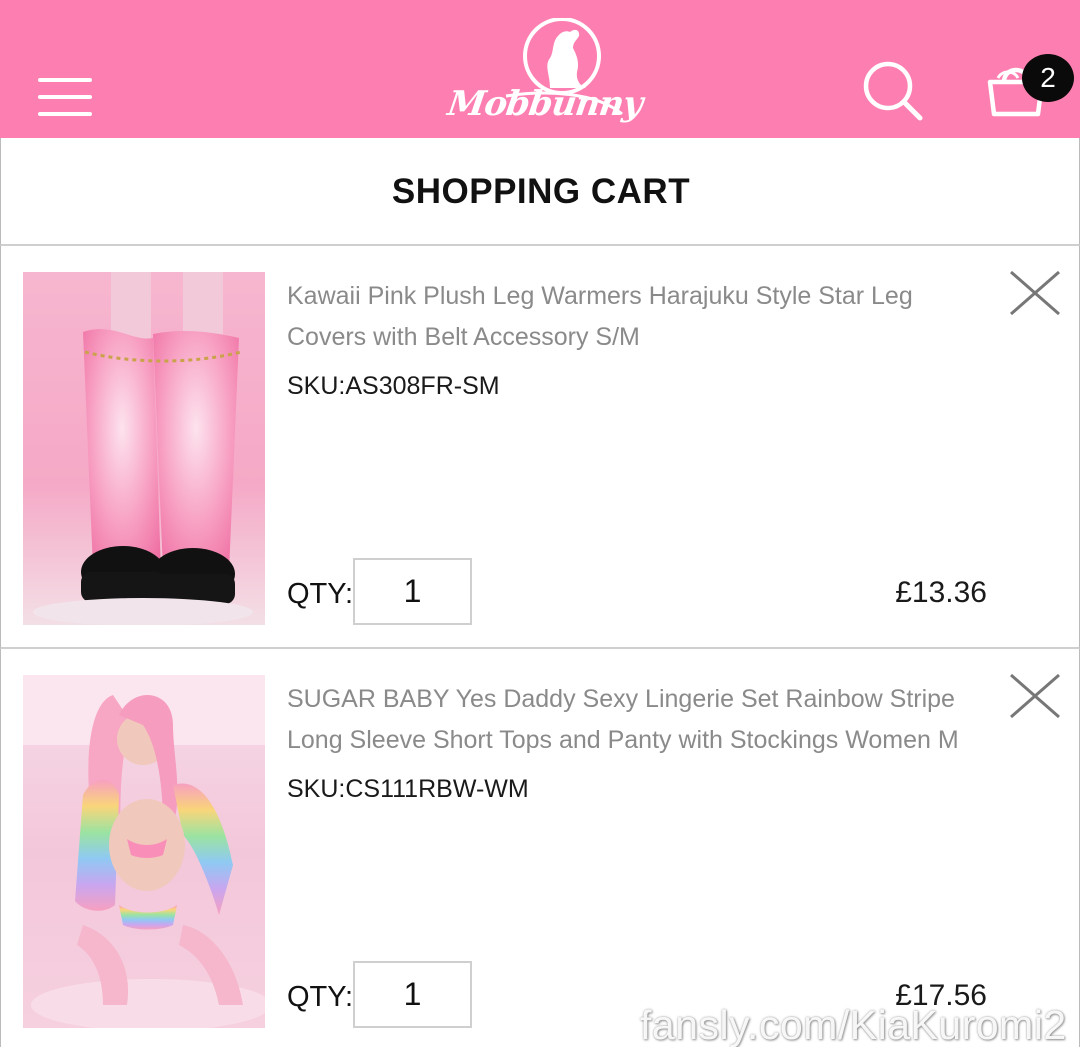 The height and width of the screenshot is (1047, 1080). I want to click on cart-title-section: SHOPPING CART, so click(540, 192).